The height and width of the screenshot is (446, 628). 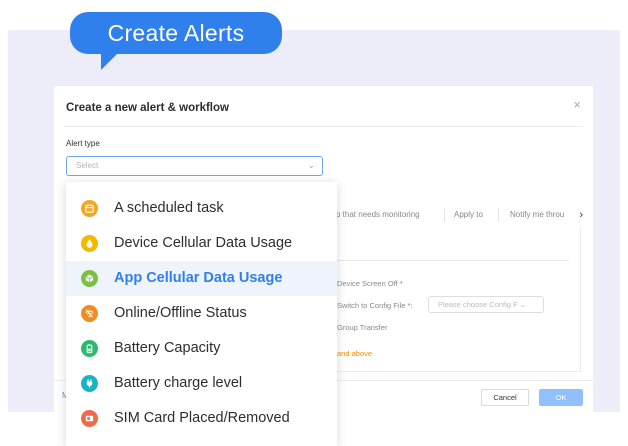 I want to click on tab-notify: Notify me throu, so click(x=540, y=215).